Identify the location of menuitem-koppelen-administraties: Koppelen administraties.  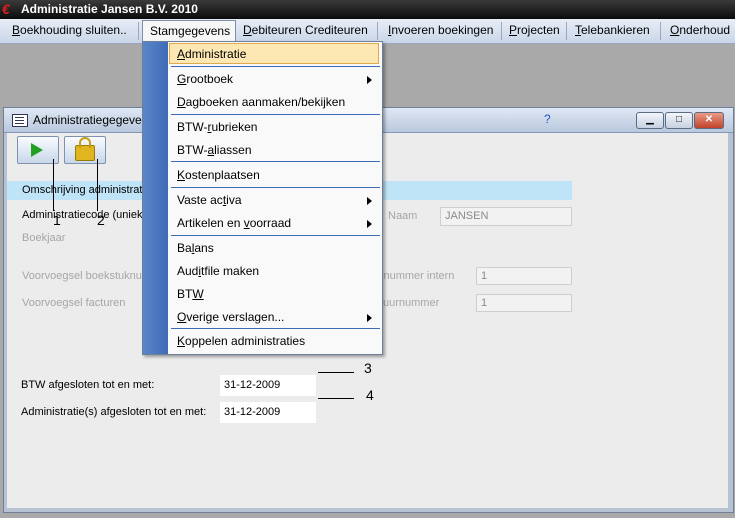
(241, 341).